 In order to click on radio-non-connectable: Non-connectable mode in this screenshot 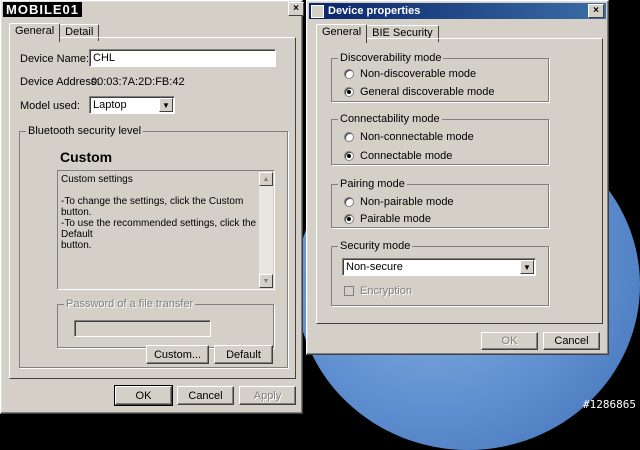, I will do `click(409, 137)`.